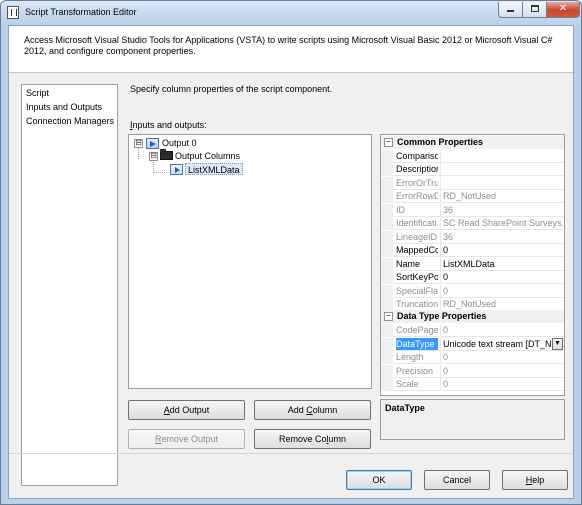 The height and width of the screenshot is (505, 582). Describe the element at coordinates (64, 107) in the screenshot. I see `nav-item-inputs-and-outputs: Inputs and Outputs` at that location.